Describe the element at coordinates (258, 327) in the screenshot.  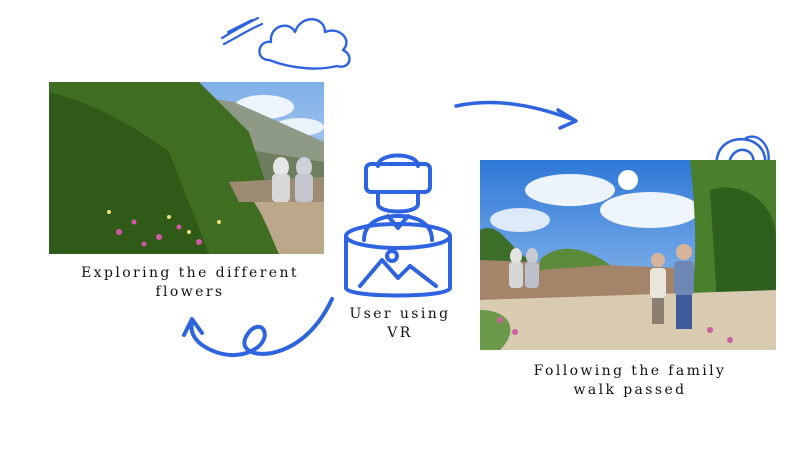
I see `loop-arrow-left-icon` at that location.